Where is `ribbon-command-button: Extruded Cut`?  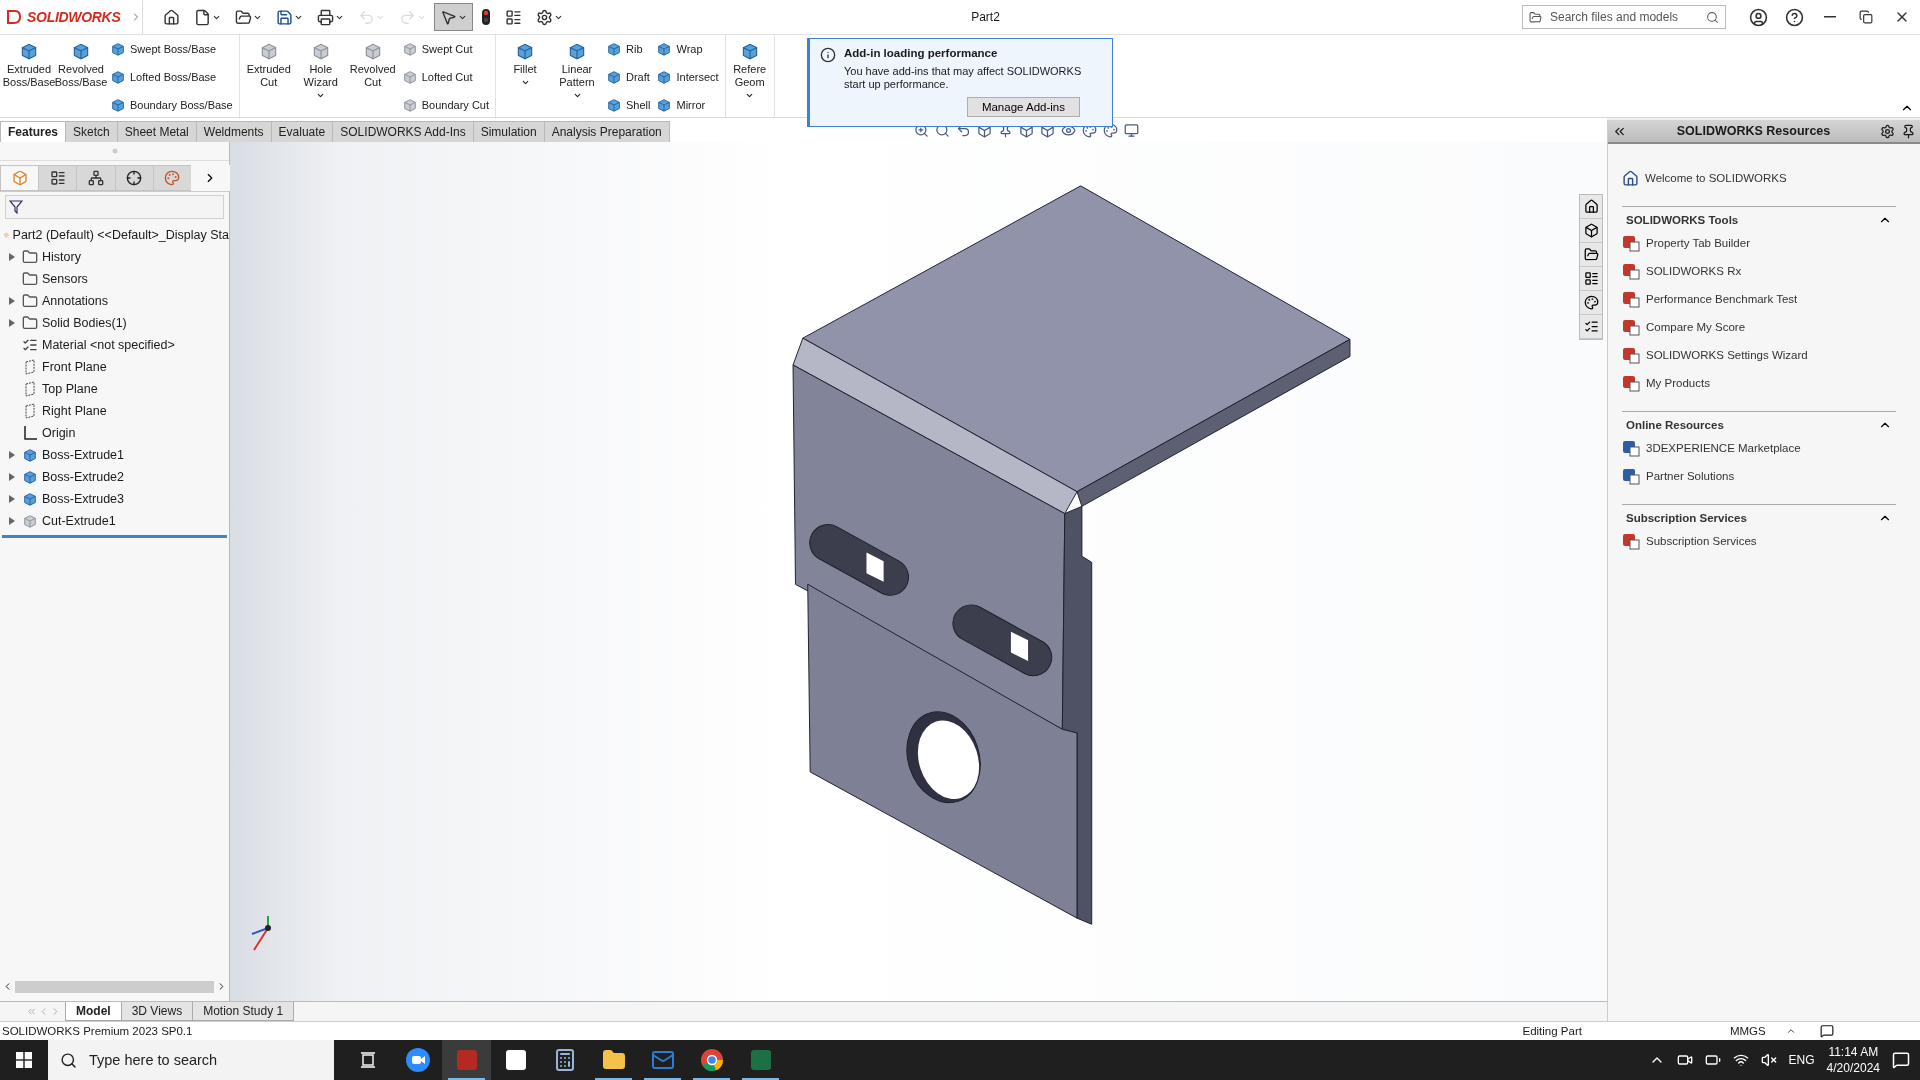 ribbon-command-button: Extruded Cut is located at coordinates (268, 77).